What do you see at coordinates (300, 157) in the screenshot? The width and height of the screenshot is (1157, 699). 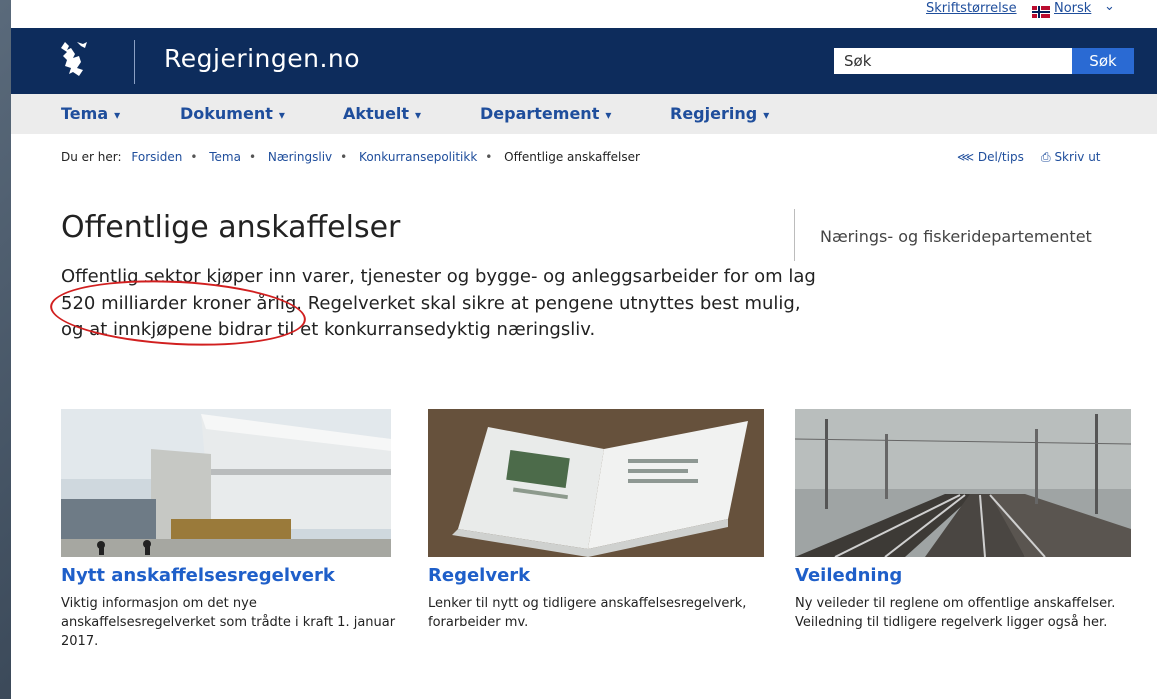 I see `breadcrumb-link-naeringsliv: Næringsliv` at bounding box center [300, 157].